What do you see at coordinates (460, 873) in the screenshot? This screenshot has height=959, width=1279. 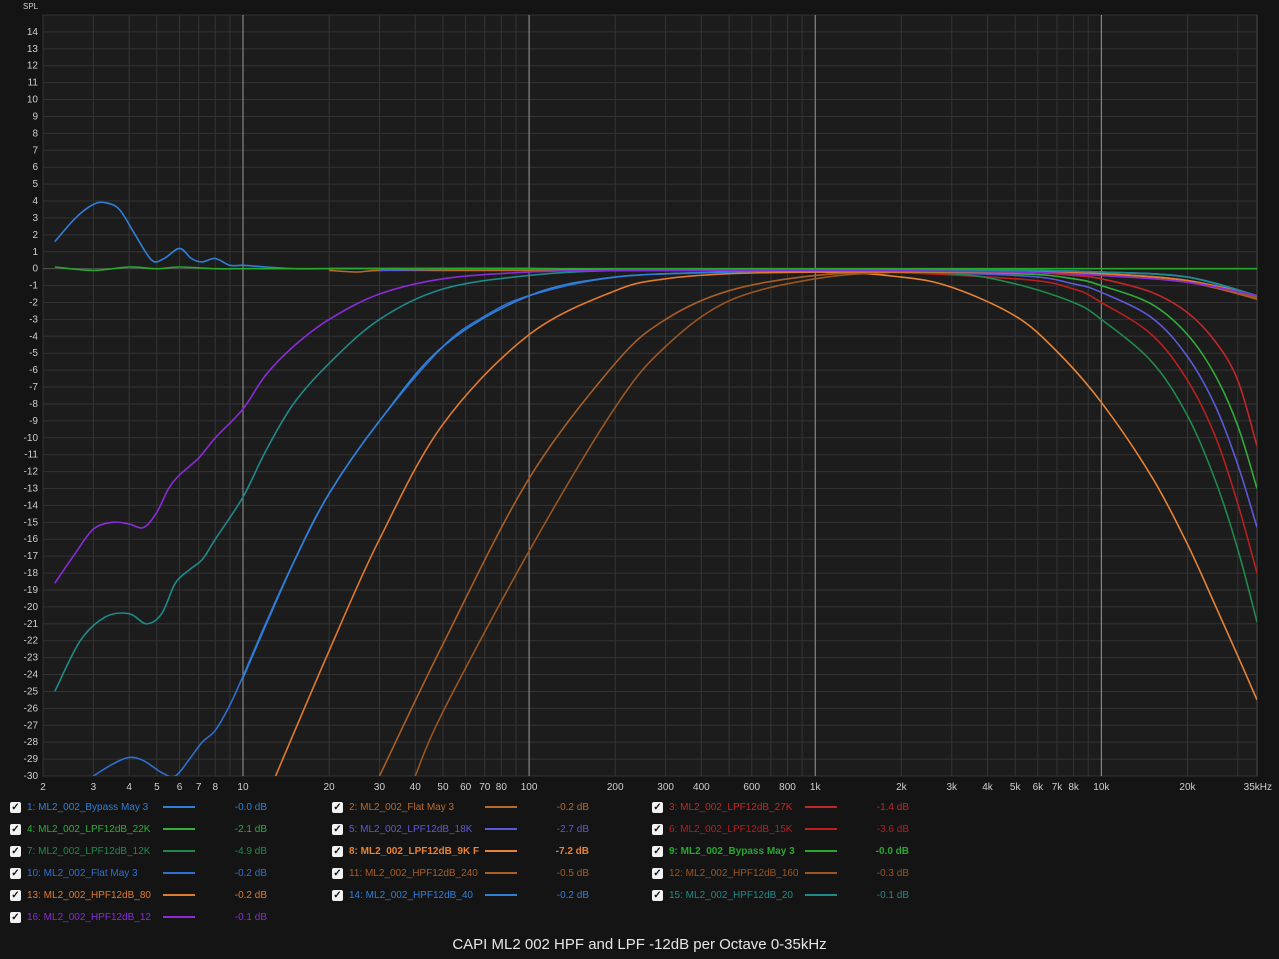 I see `legend-item-11: ✓ 11: ML2_002_HPF12dB_240 -0.5 dB` at bounding box center [460, 873].